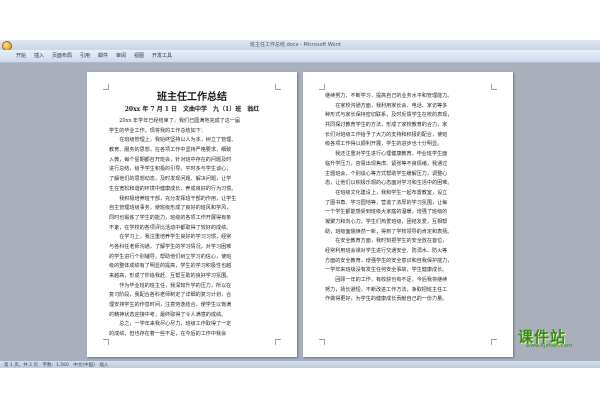  What do you see at coordinates (170, 227) in the screenshot?
I see `text-line: 不紊，在学校的各项评比活动中都取得了较好的成绩。` at bounding box center [170, 227].